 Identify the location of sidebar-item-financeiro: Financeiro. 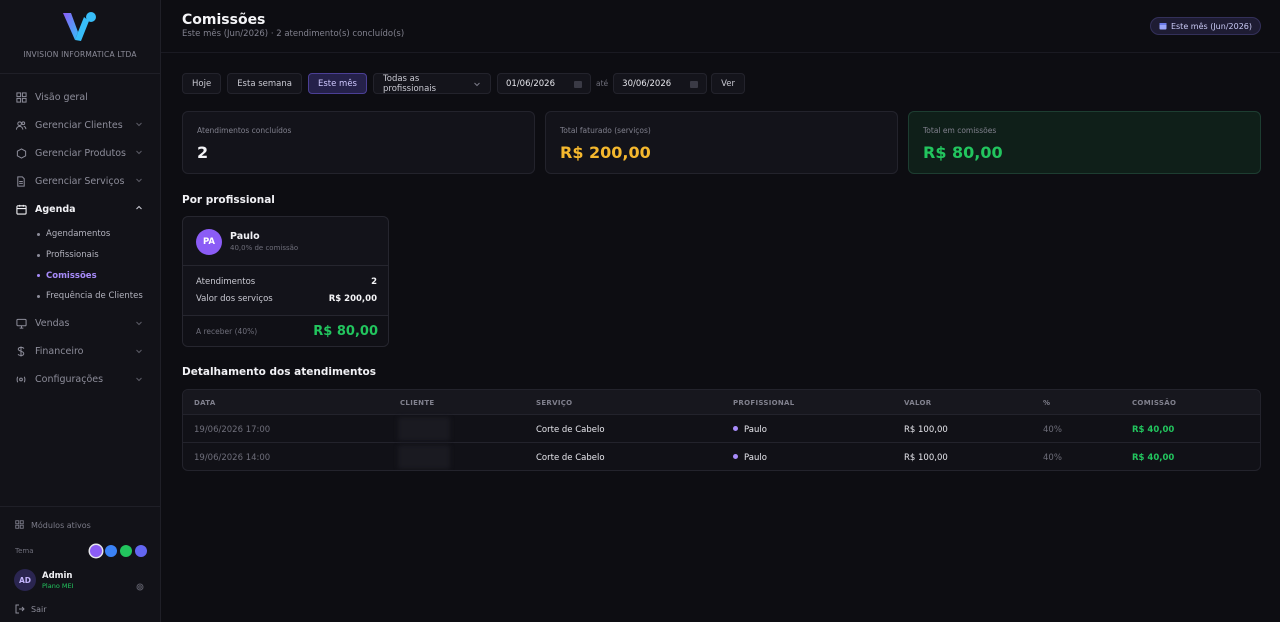
(80, 352).